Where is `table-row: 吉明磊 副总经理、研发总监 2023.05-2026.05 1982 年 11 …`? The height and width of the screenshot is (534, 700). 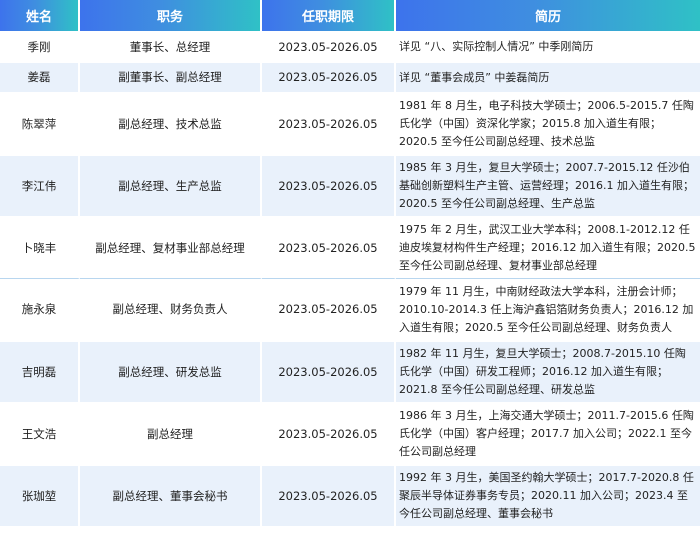 table-row: 吉明磊 副总经理、研发总监 2023.05-2026.05 1982 年 11 … is located at coordinates (350, 371).